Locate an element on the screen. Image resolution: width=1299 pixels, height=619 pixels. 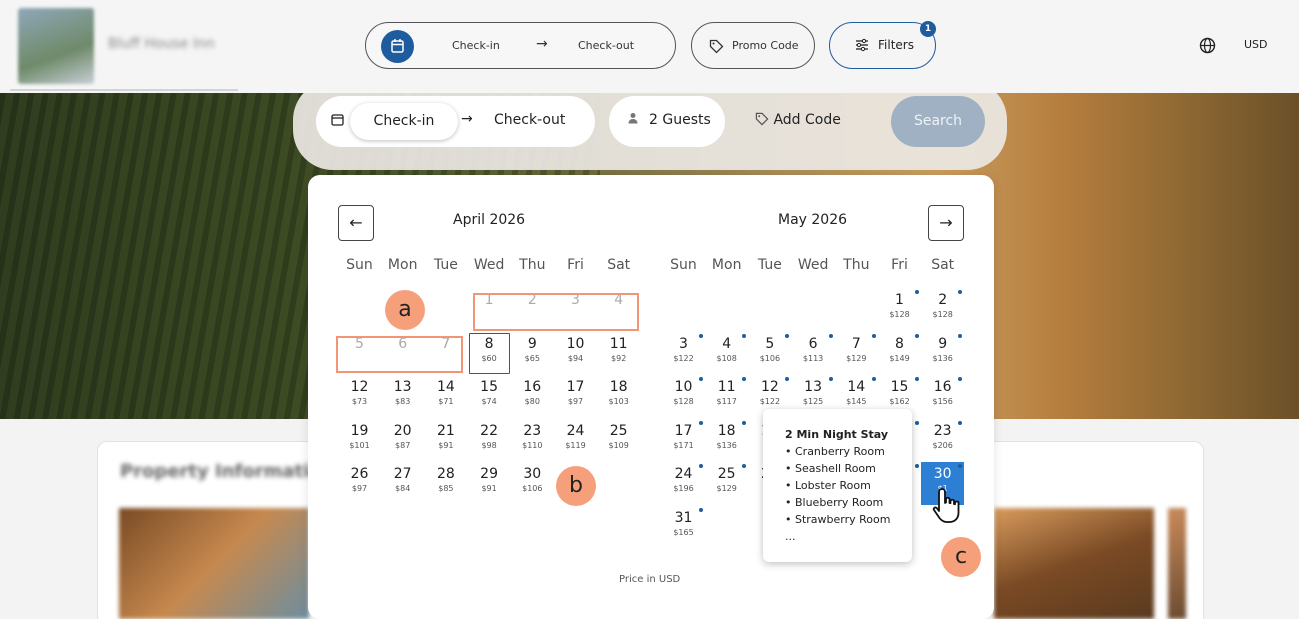
april-day-10: 10 $94 is located at coordinates (575, 353).